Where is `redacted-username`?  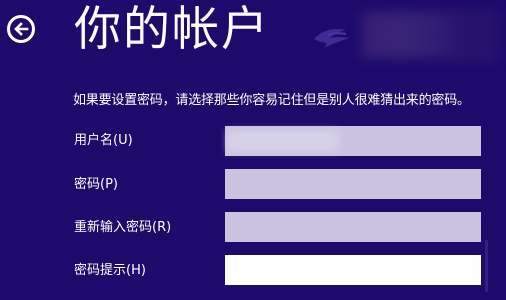 redacted-username is located at coordinates (283, 141).